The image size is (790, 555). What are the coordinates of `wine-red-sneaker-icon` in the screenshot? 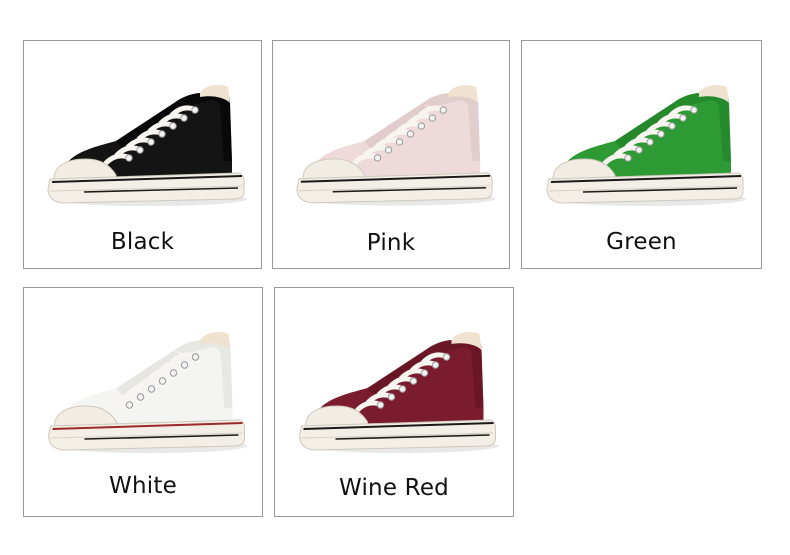 It's located at (398, 392).